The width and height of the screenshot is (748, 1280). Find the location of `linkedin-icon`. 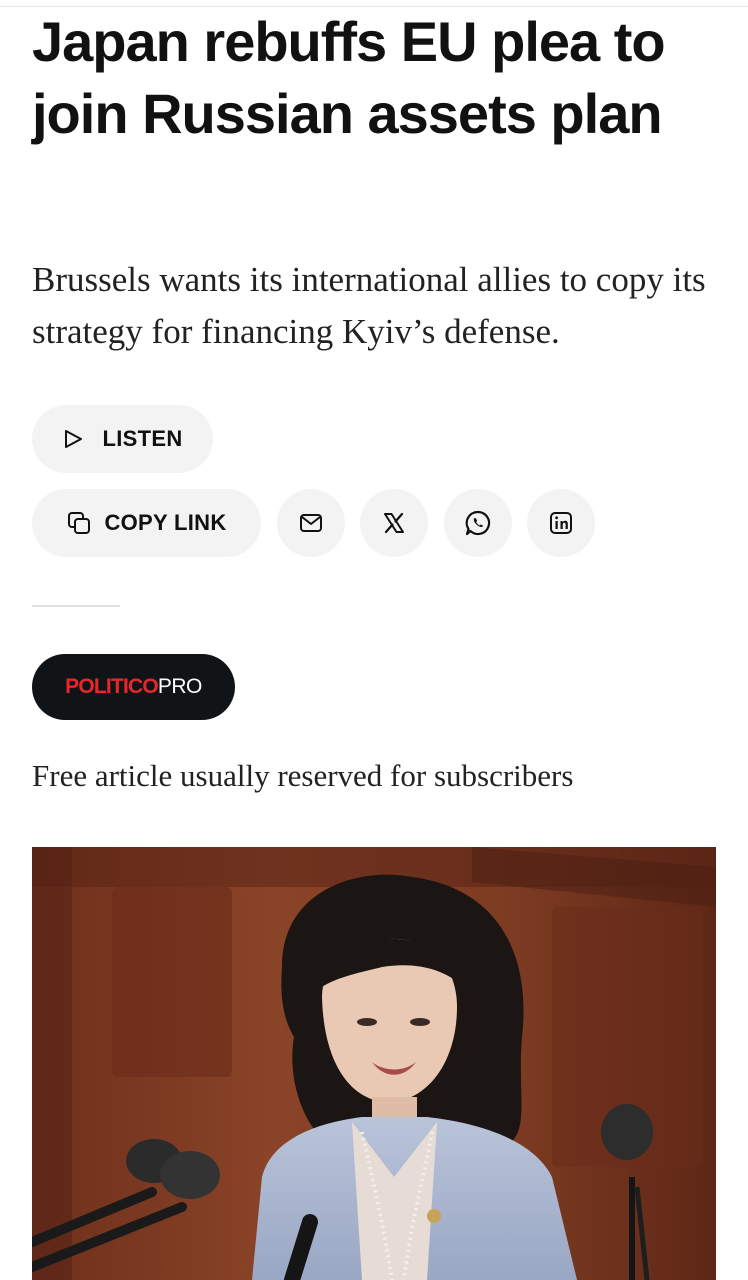

linkedin-icon is located at coordinates (561, 523).